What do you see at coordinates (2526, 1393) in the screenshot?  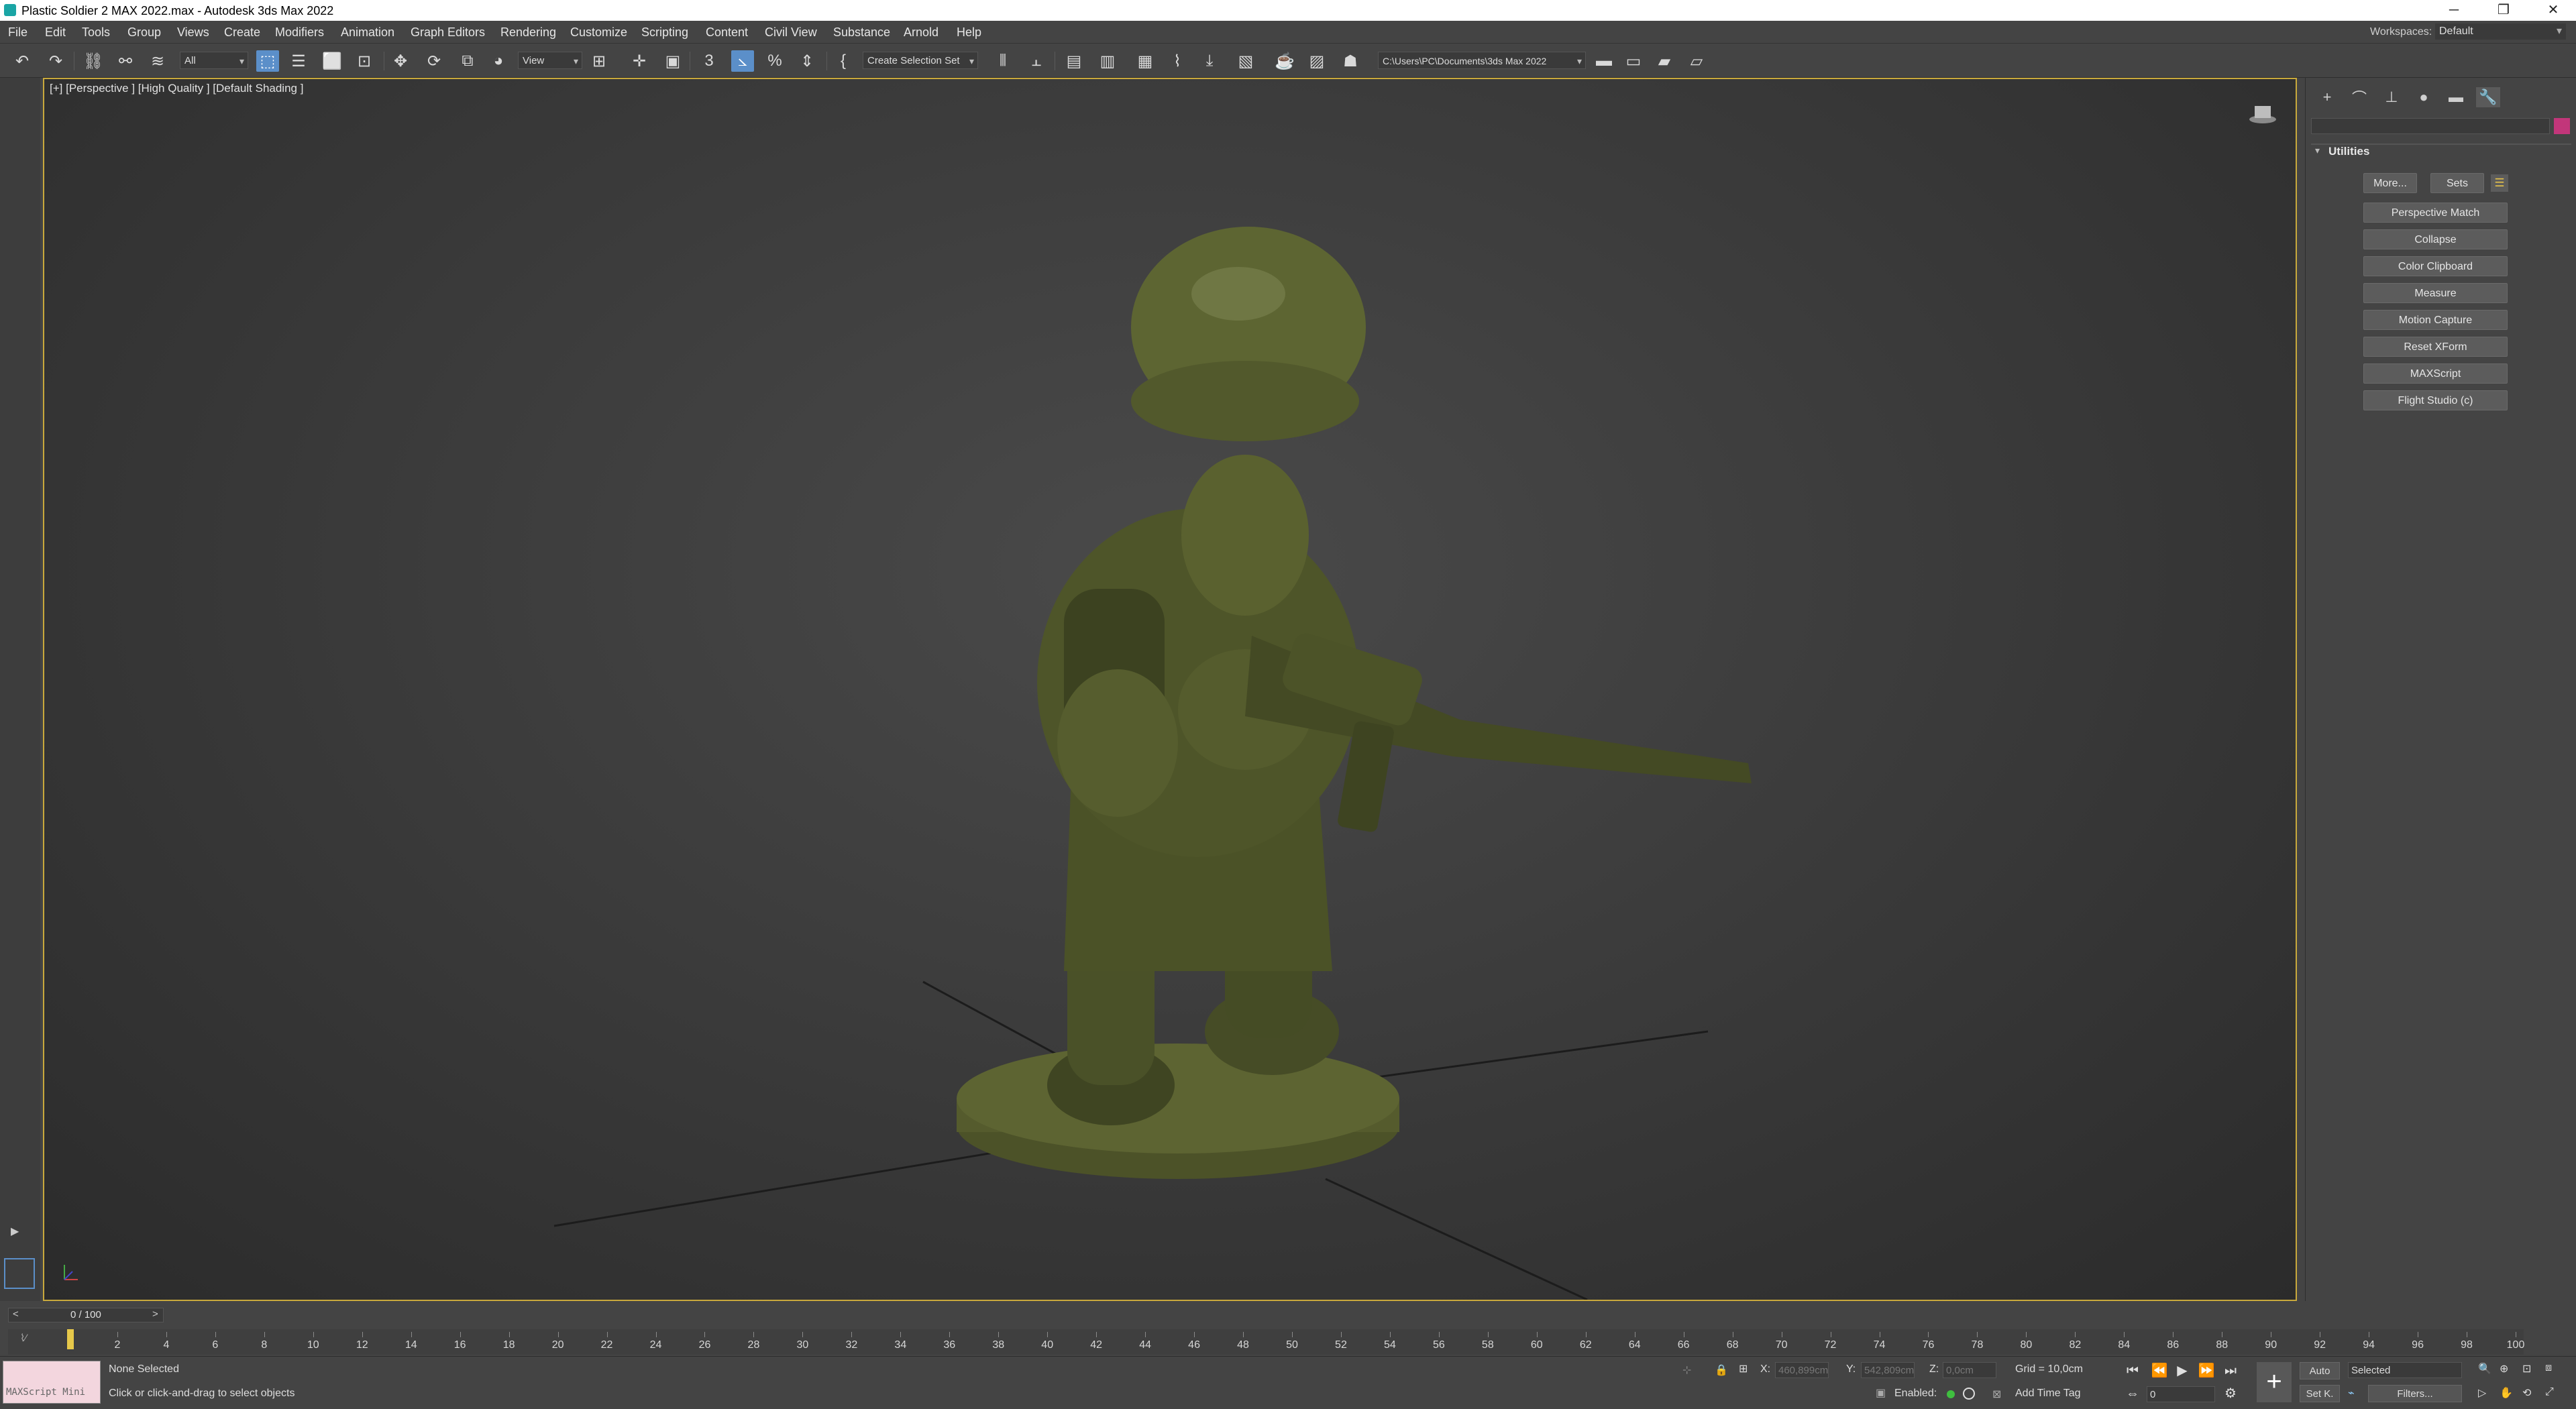 I see `orbit-icon: ⟲` at bounding box center [2526, 1393].